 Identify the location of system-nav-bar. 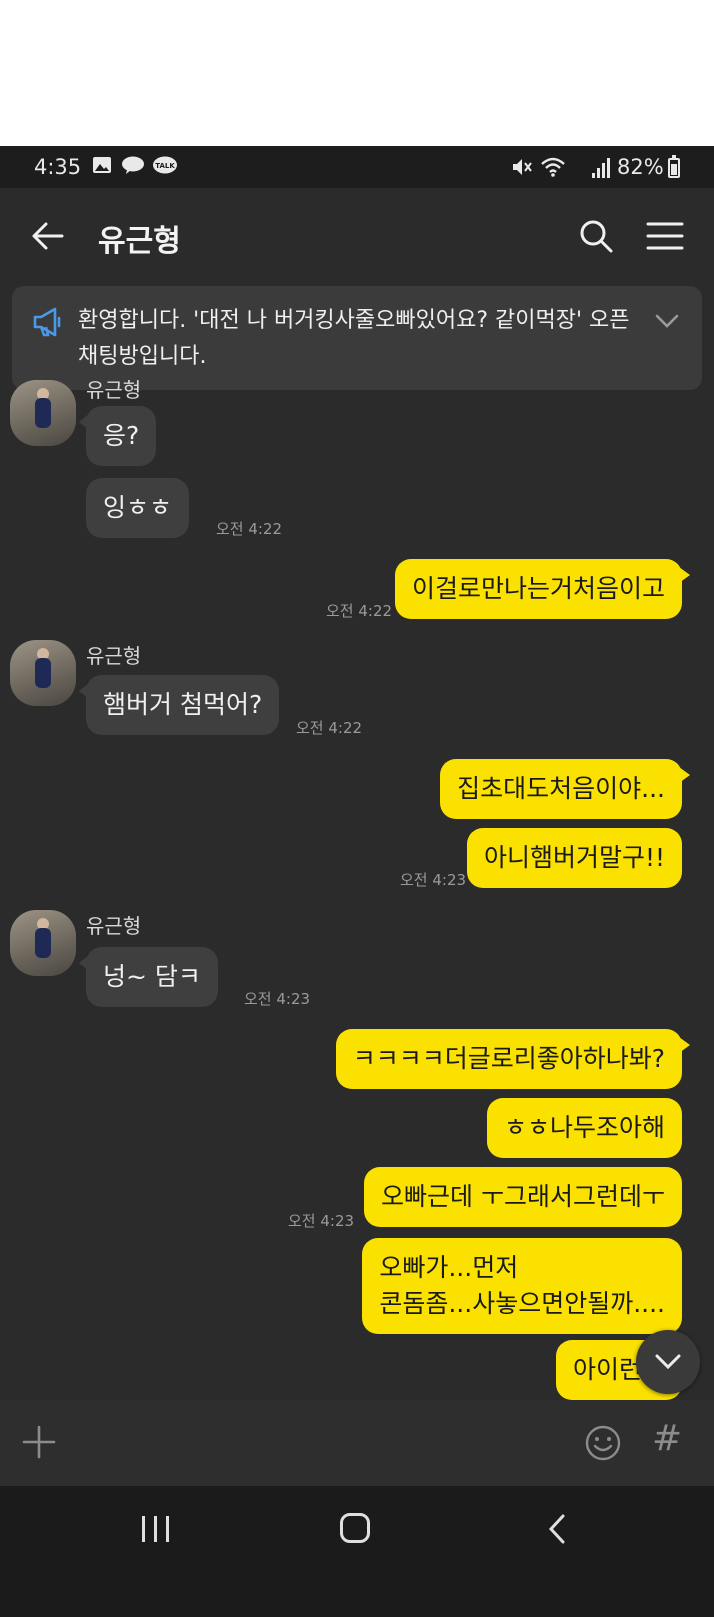
(357, 1551).